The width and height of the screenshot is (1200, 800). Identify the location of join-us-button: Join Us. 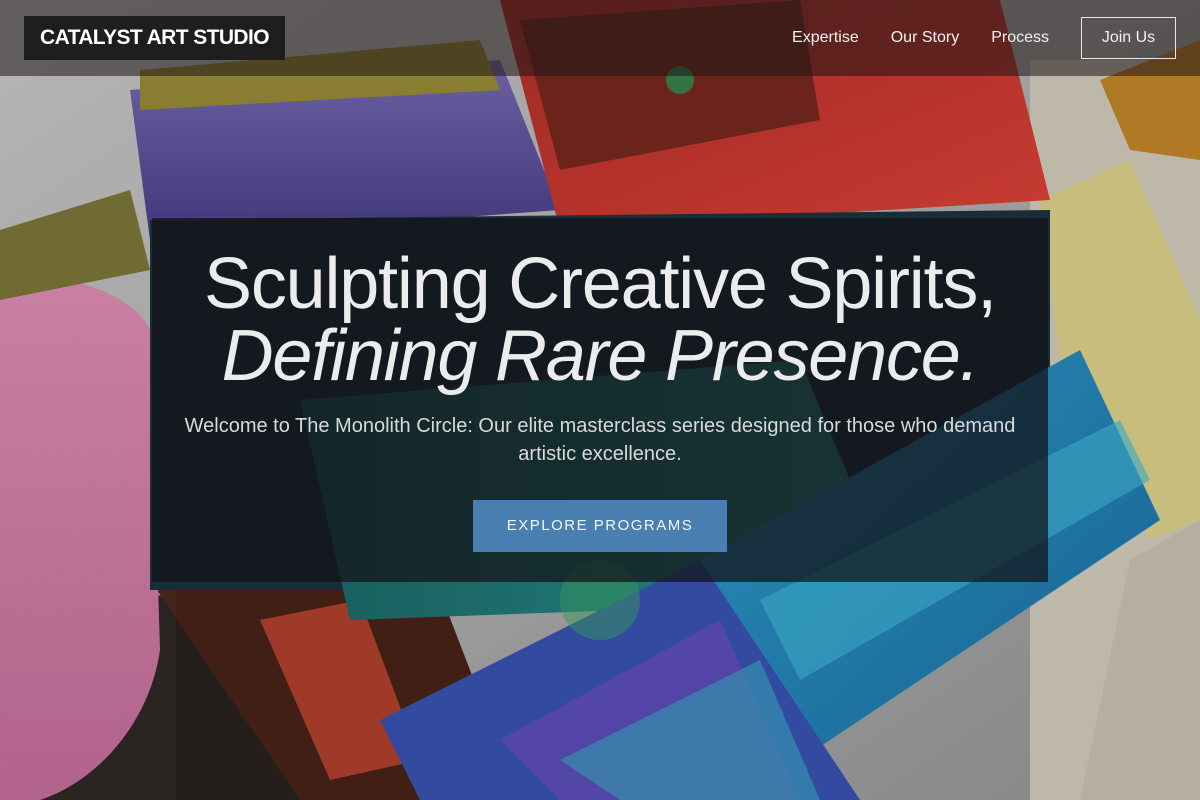
(1128, 38).